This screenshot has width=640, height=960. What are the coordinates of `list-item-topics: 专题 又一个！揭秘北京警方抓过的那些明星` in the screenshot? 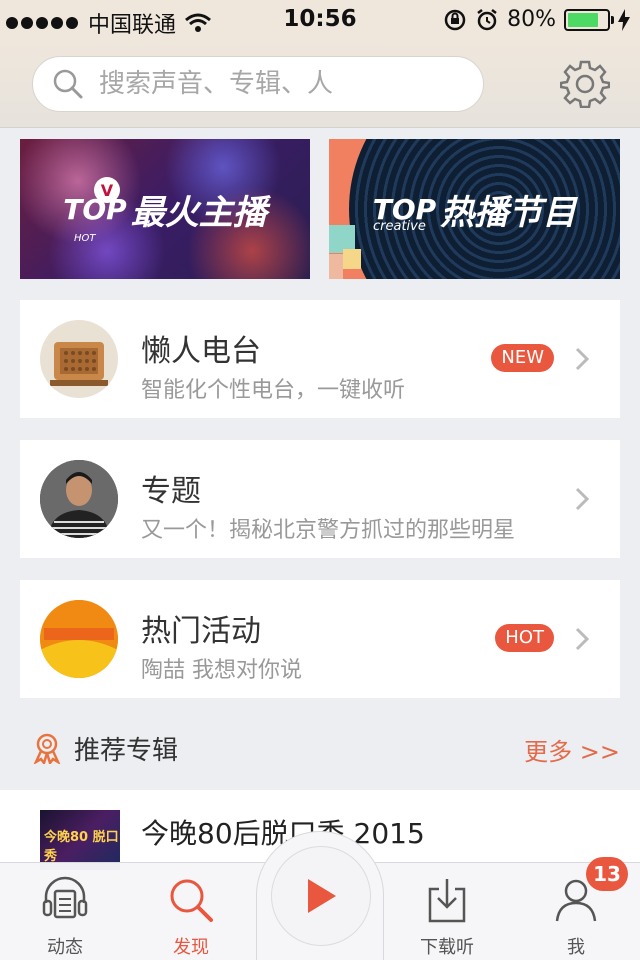 It's located at (320, 499).